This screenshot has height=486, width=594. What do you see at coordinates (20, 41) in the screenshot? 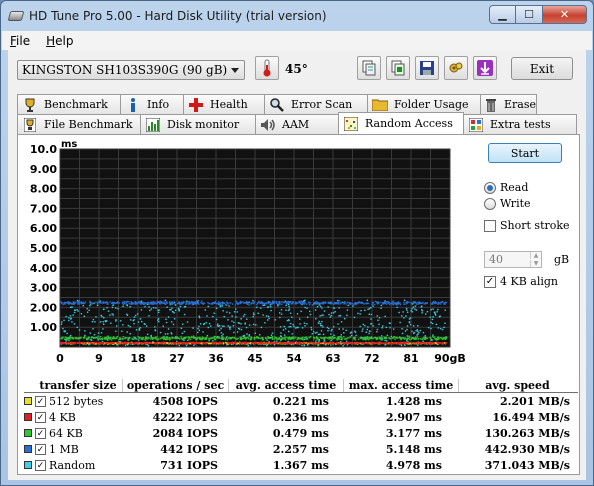
I see `menu-file: File` at bounding box center [20, 41].